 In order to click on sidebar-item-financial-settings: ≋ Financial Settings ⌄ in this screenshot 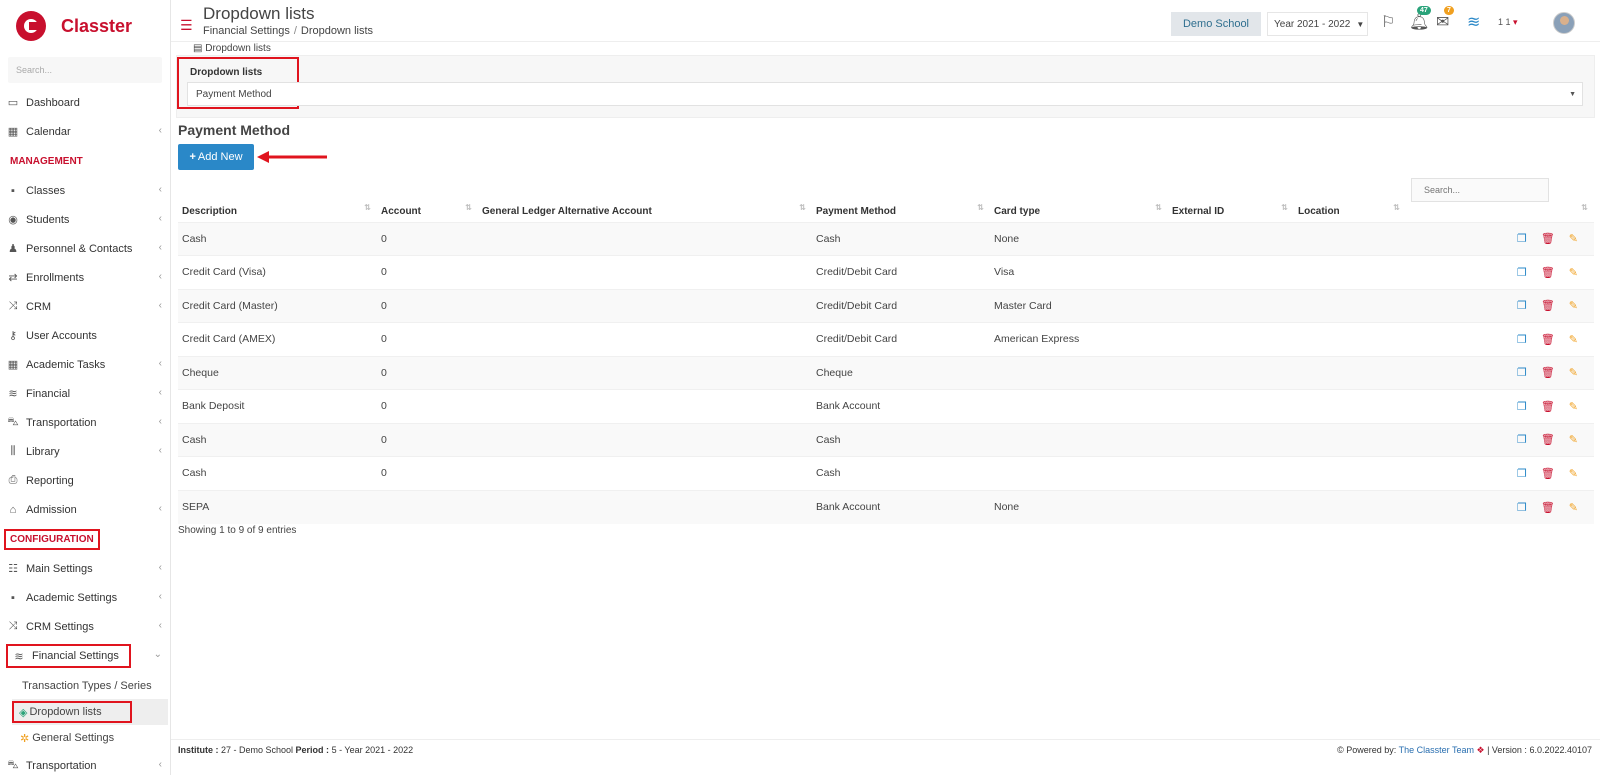, I will do `click(85, 656)`.